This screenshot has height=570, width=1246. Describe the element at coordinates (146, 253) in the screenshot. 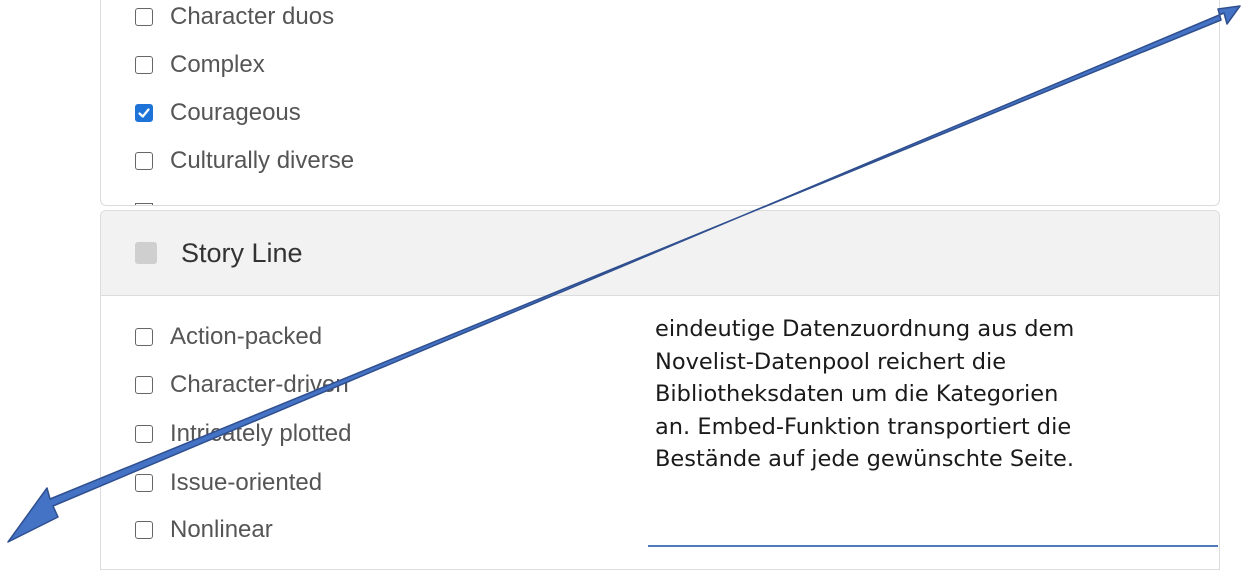

I see `group-checkbox` at that location.